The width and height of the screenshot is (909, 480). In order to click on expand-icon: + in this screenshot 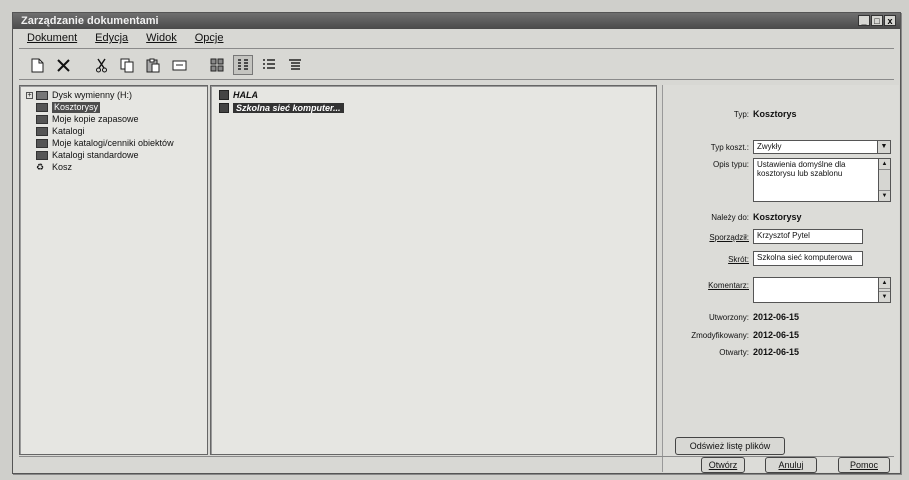, I will do `click(29, 95)`.